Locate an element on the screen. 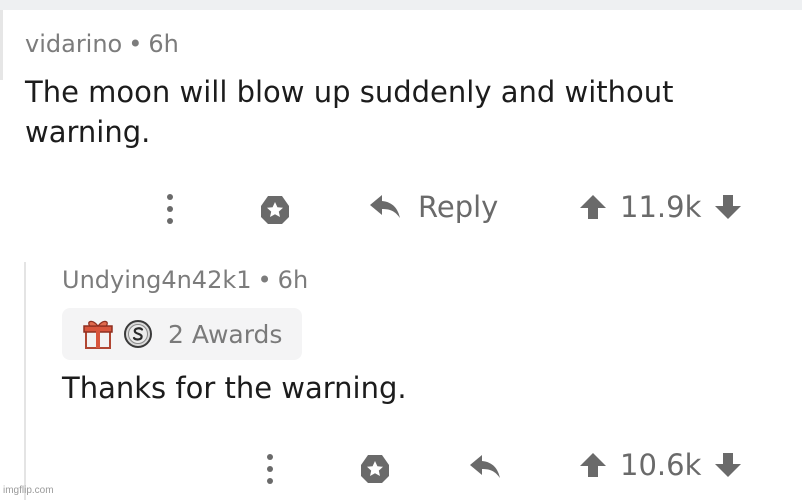 Image resolution: width=802 pixels, height=500 pixels. gift-award-icon is located at coordinates (98, 334).